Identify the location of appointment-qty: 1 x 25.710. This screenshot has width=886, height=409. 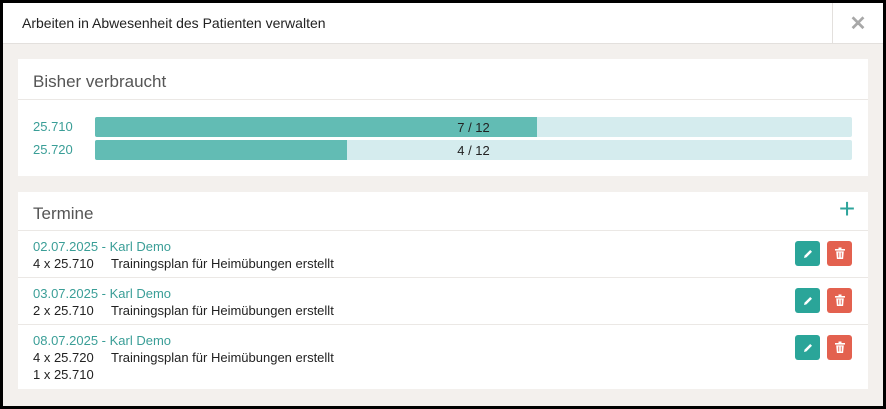
(63, 374).